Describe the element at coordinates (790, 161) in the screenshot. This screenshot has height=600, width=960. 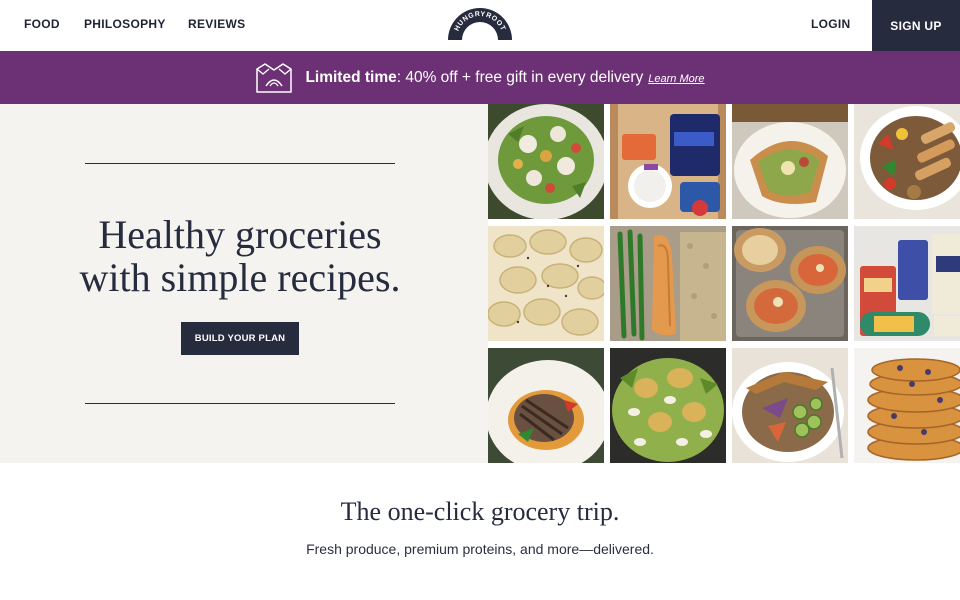
I see `flatbread-photo` at that location.